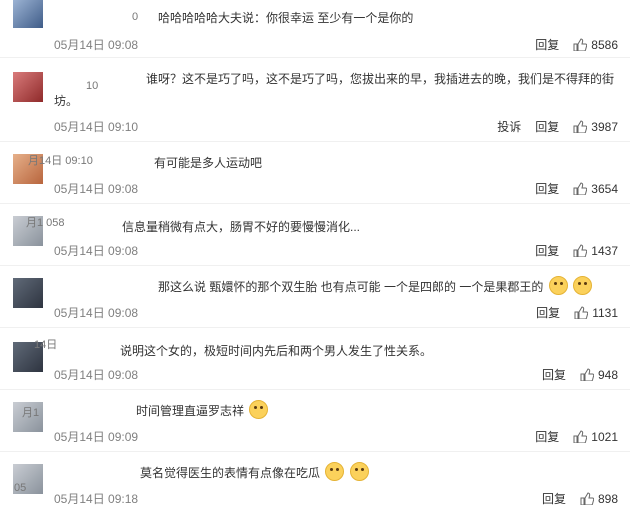 This screenshot has height=514, width=630. I want to click on comment-body: 哈哈哈哈哈大夫说：你很幸运 至少有一个是你的, so click(286, 18).